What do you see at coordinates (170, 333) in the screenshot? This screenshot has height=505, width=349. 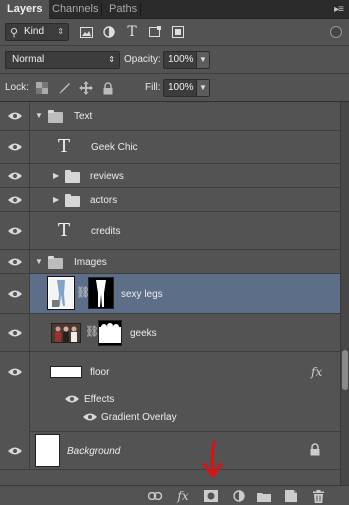 I see `layer-geeks: ⛓ geeks` at bounding box center [170, 333].